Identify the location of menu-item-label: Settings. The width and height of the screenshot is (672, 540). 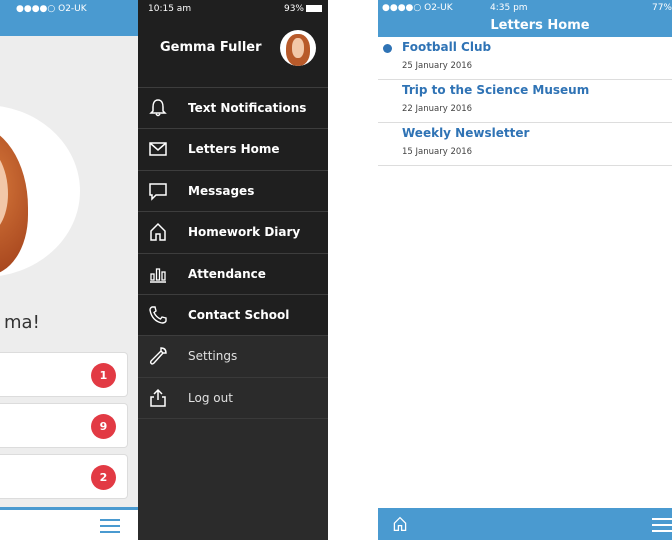
(213, 356).